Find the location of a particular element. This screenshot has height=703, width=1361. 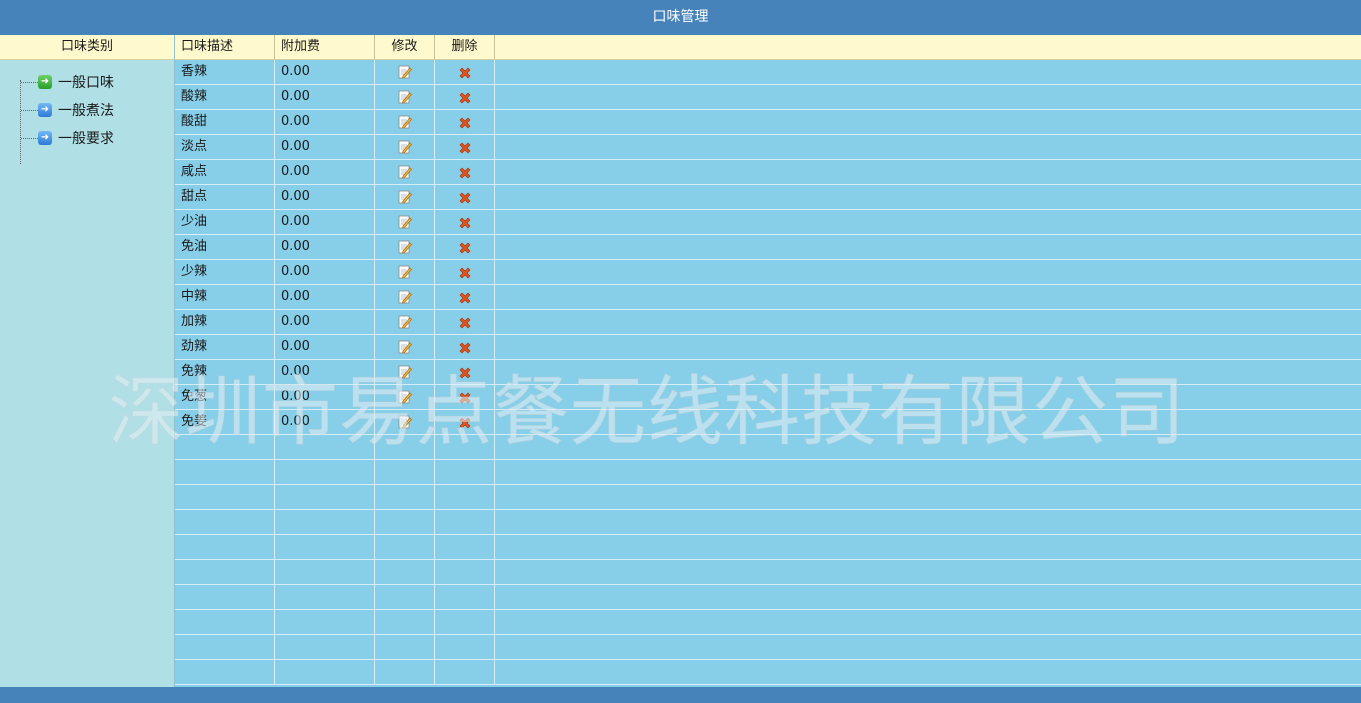

table-row: 甜点 0.00 is located at coordinates (768, 197).